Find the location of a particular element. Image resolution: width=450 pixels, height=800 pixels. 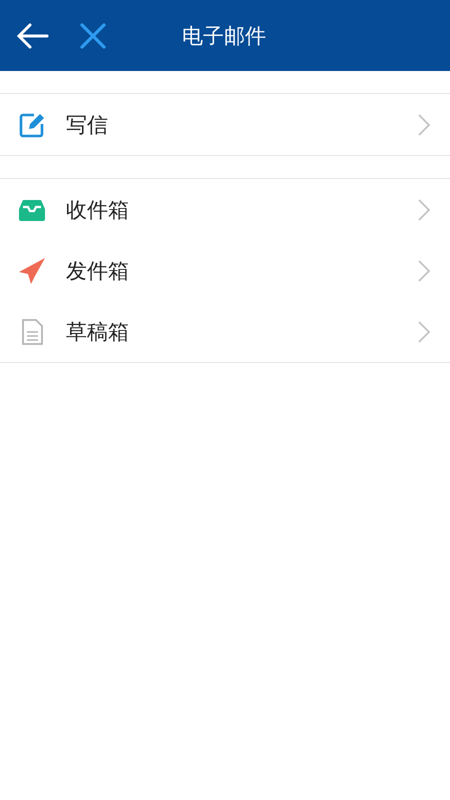

page-title: 电子邮件 is located at coordinates (224, 36).